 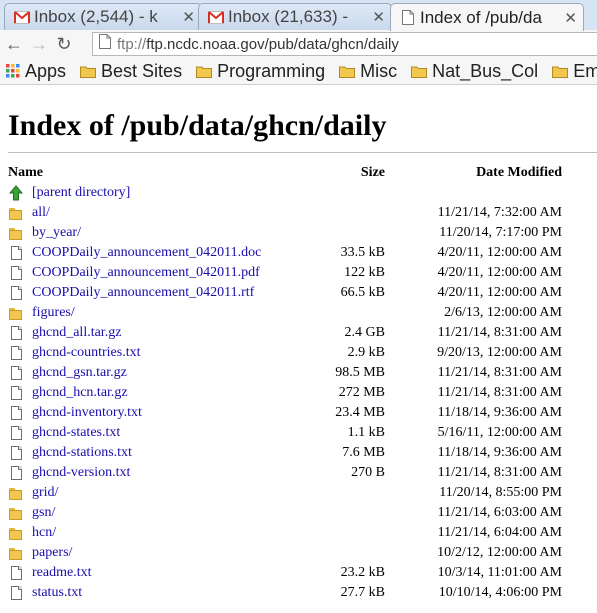 What do you see at coordinates (363, 452) in the screenshot?
I see `entry-size: 7.6 MB` at bounding box center [363, 452].